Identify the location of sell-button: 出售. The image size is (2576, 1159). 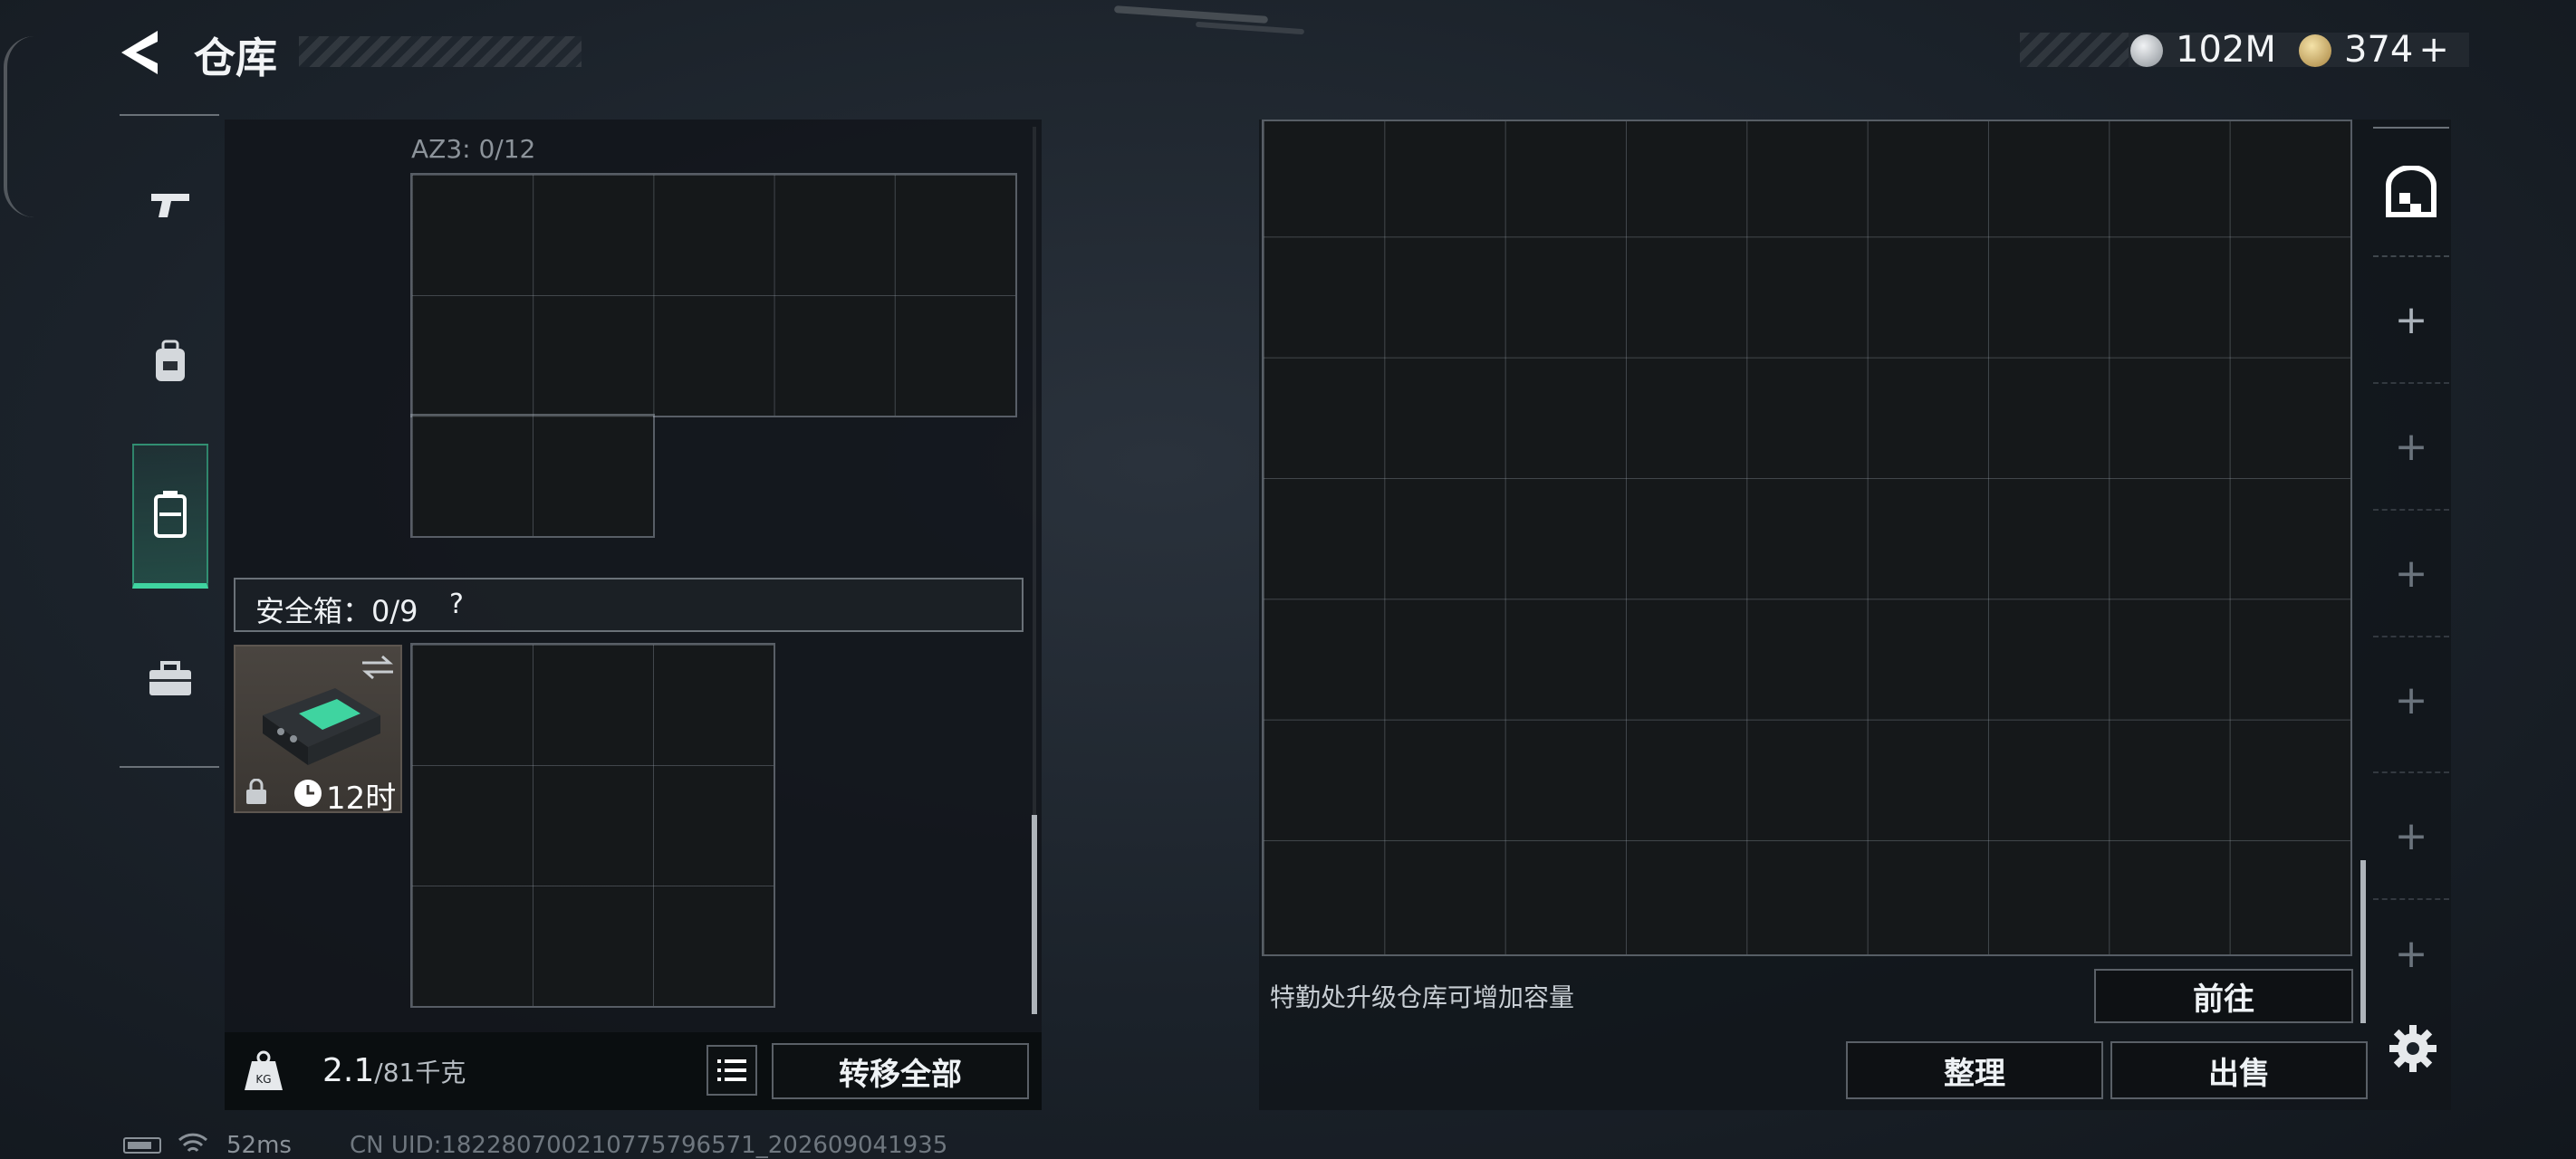
(2239, 1070).